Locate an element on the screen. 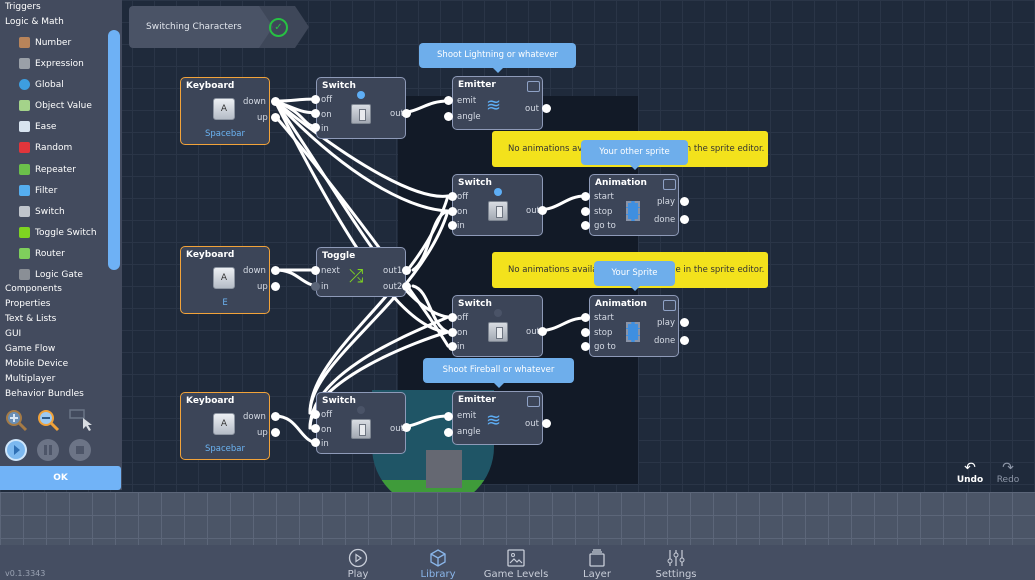 Image resolution: width=1035 pixels, height=580 pixels. nav-library: Library is located at coordinates (438, 564).